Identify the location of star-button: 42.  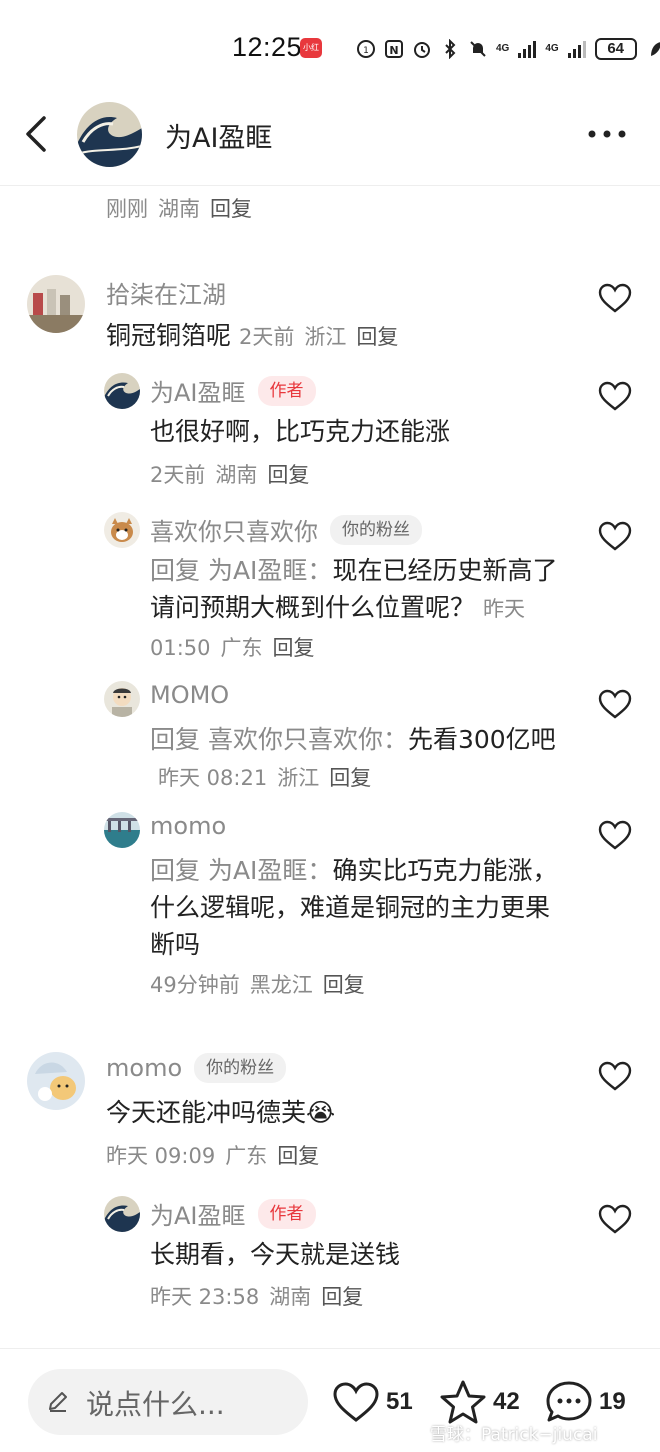
(479, 1402).